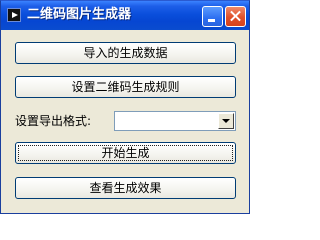 Image resolution: width=320 pixels, height=240 pixels. Describe the element at coordinates (14, 15) in the screenshot. I see `play-icon` at that location.